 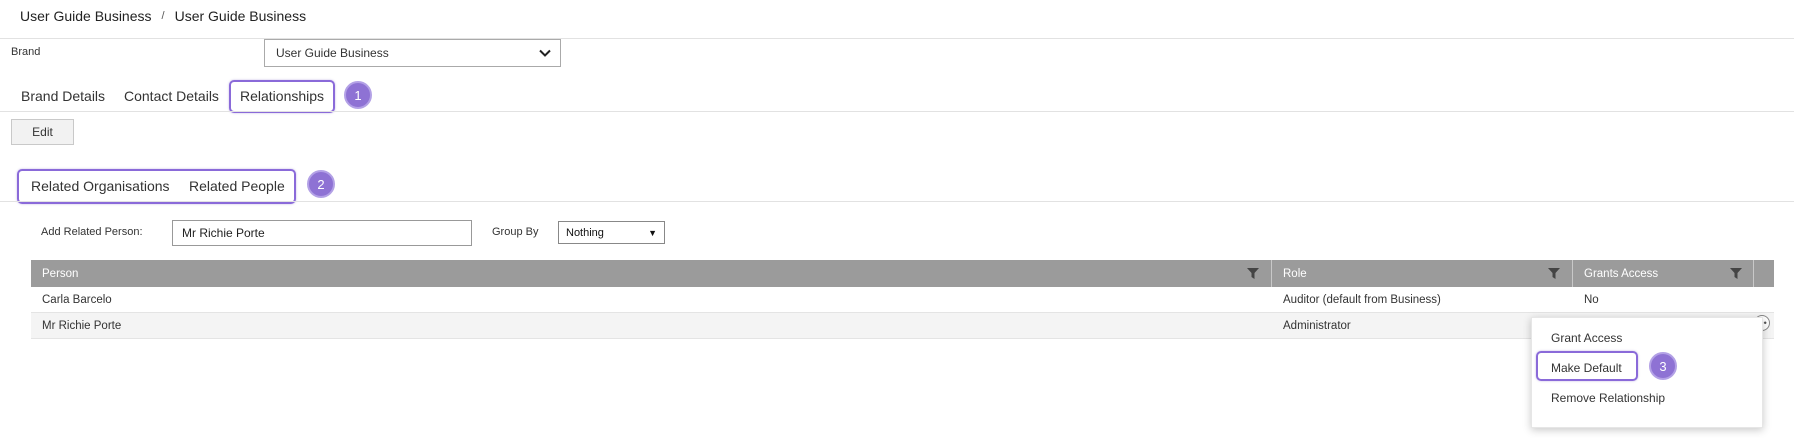 What do you see at coordinates (42, 132) in the screenshot?
I see `edit-button: Edit` at bounding box center [42, 132].